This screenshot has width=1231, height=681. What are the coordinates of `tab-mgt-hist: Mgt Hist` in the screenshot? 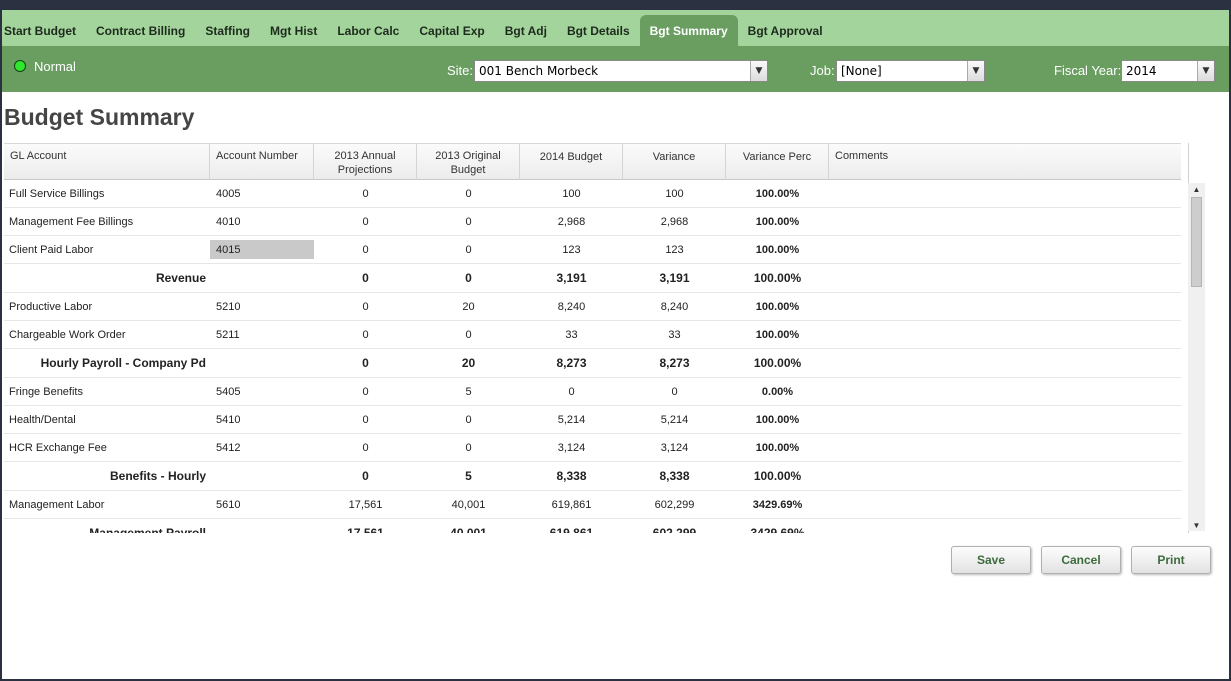 It's located at (293, 31).